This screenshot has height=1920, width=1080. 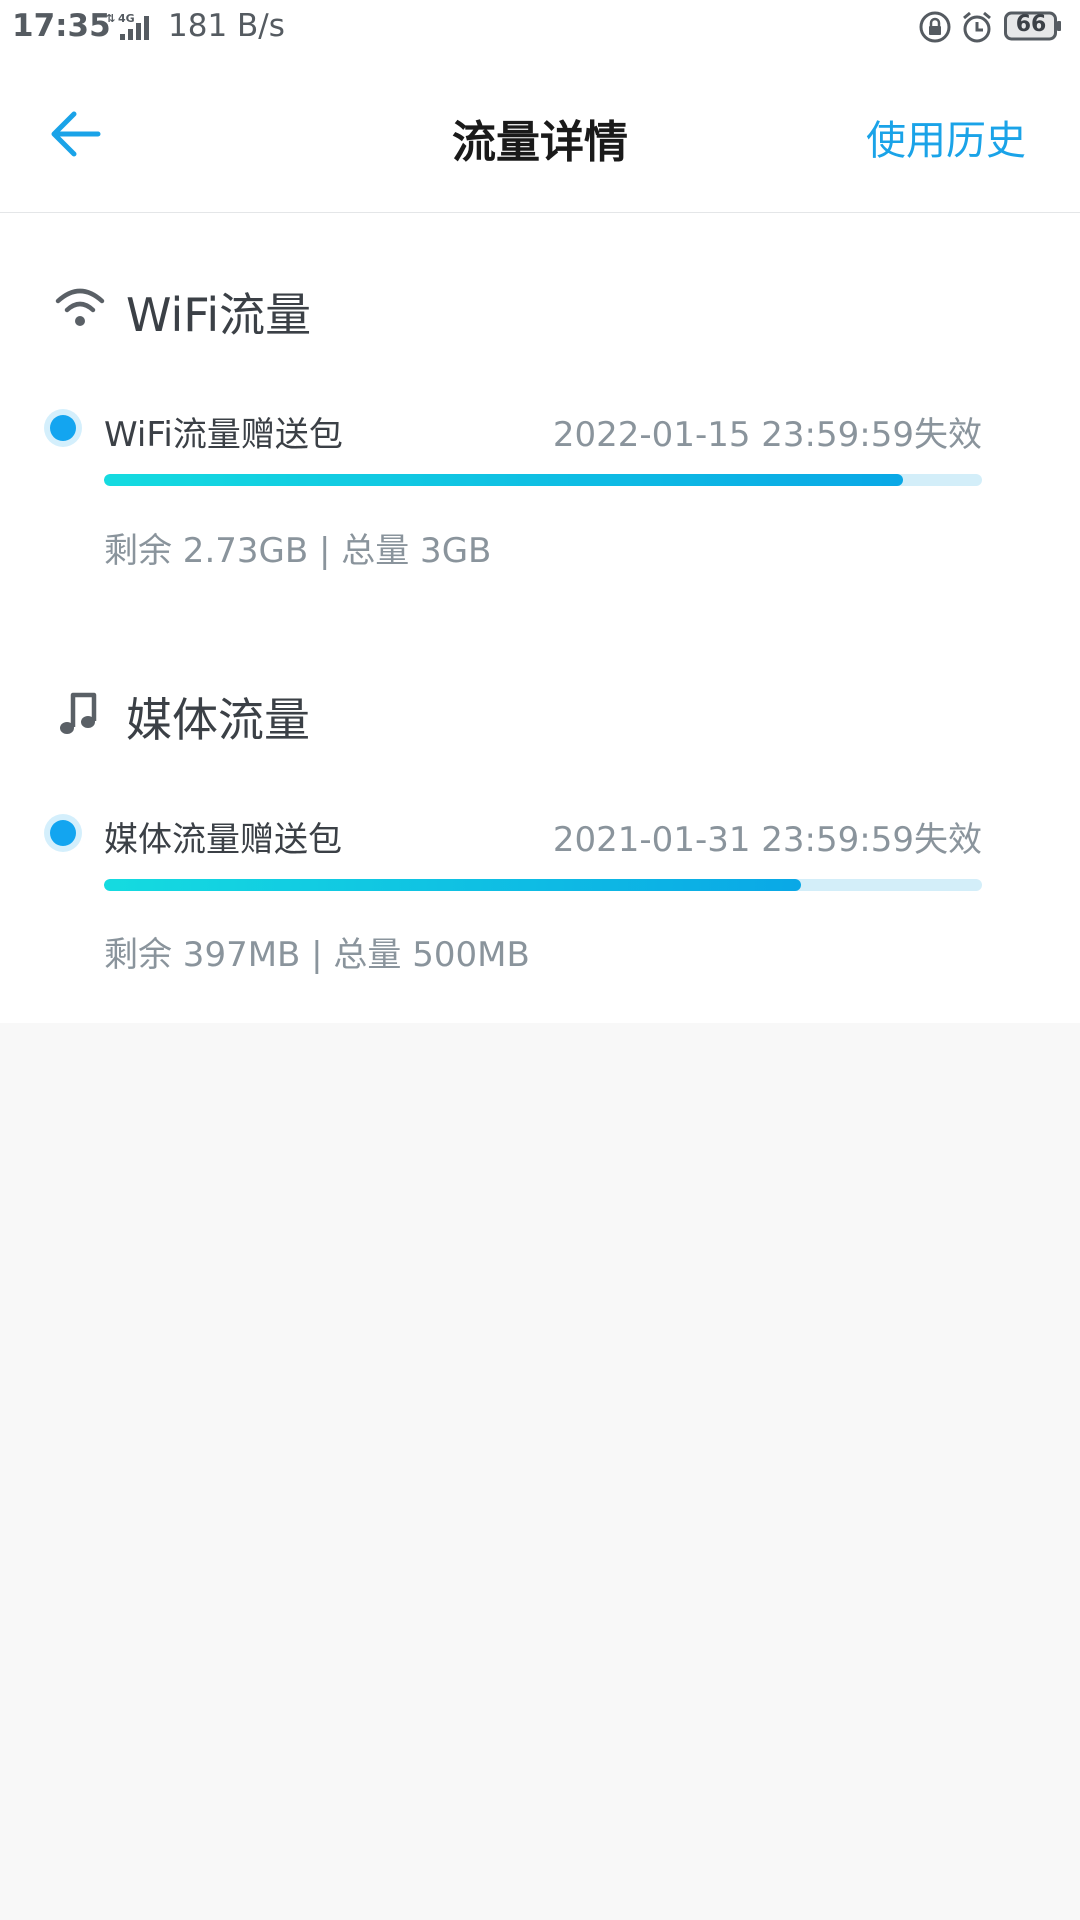 What do you see at coordinates (127, 26) in the screenshot?
I see `signal-icon: ⇅ 4G` at bounding box center [127, 26].